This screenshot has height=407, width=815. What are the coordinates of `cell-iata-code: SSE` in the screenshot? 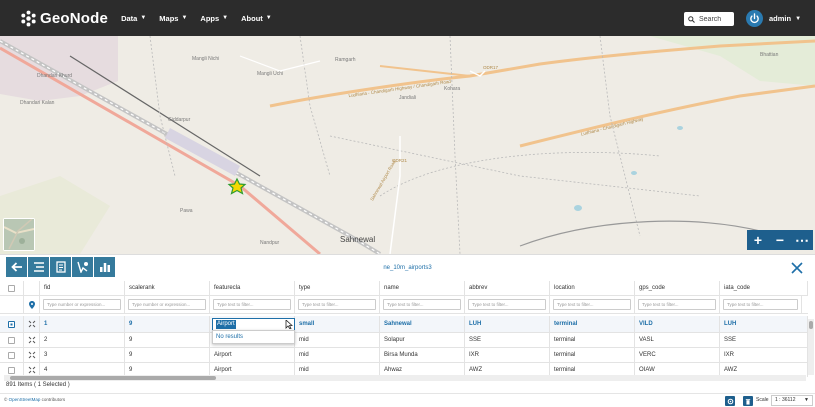 It's located at (764, 340).